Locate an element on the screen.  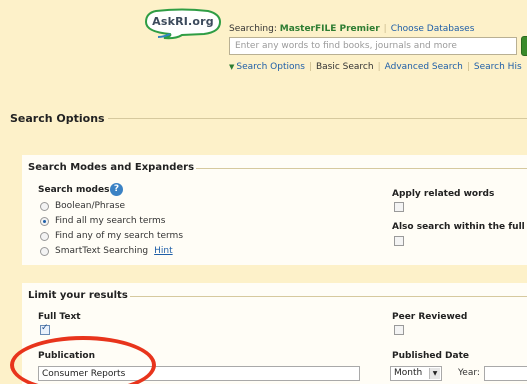
database-name: MasterFILE Premier is located at coordinates (329, 29).